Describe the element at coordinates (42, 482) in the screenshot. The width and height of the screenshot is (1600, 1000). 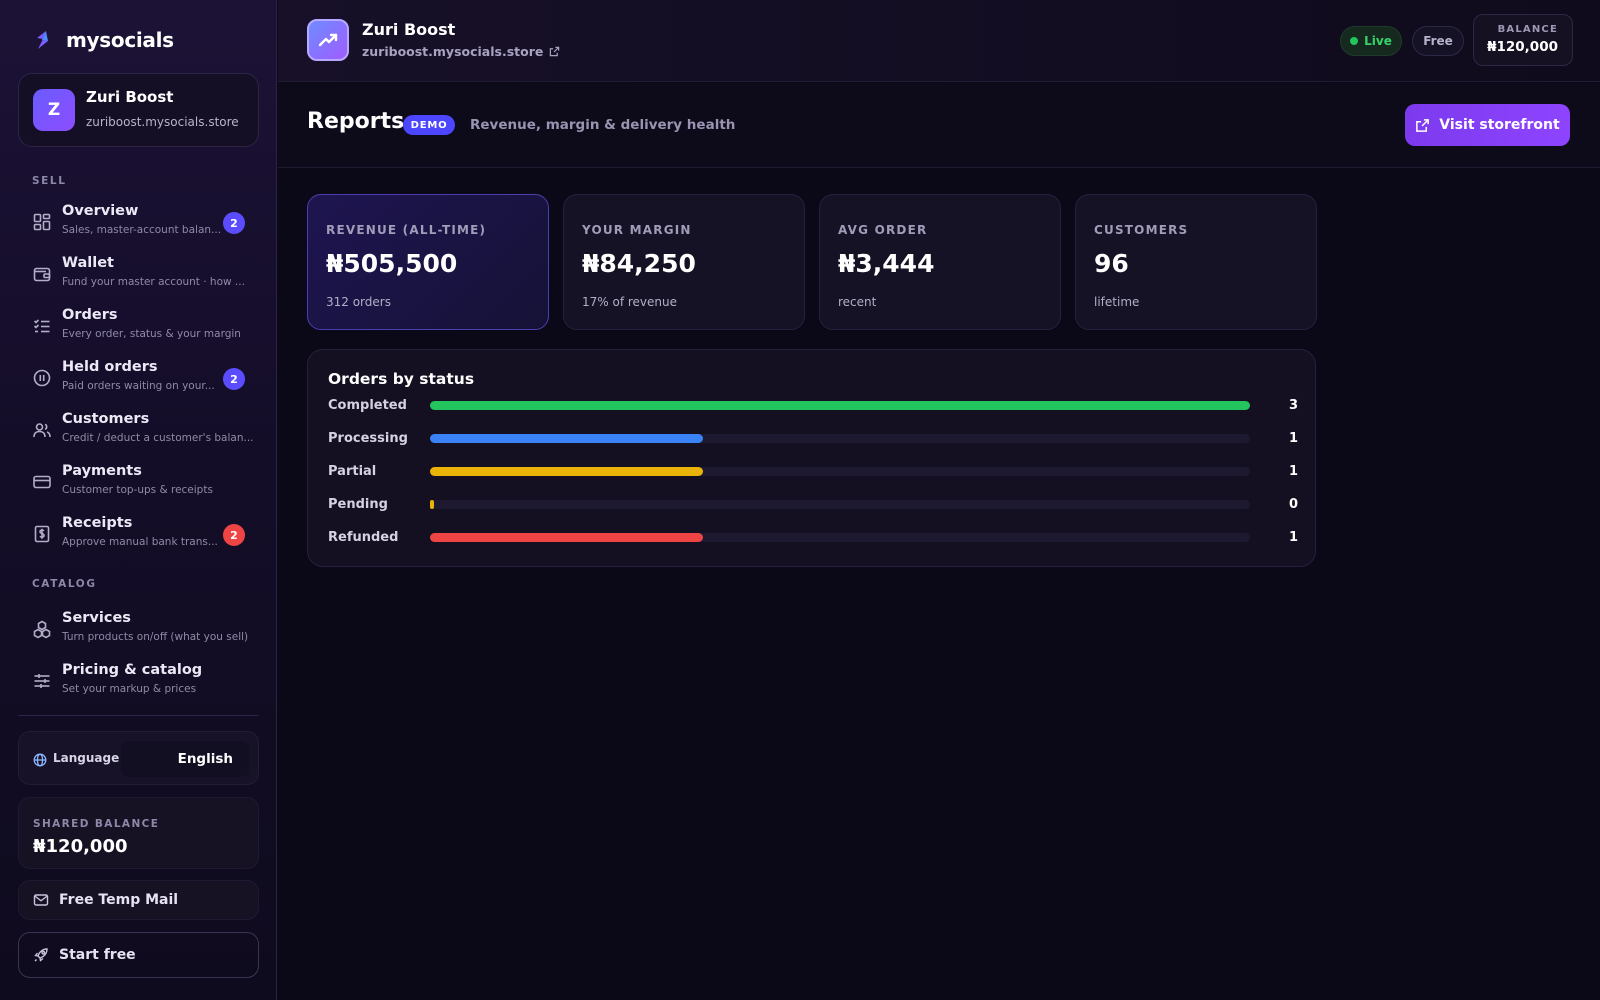
I see `card-icon` at that location.